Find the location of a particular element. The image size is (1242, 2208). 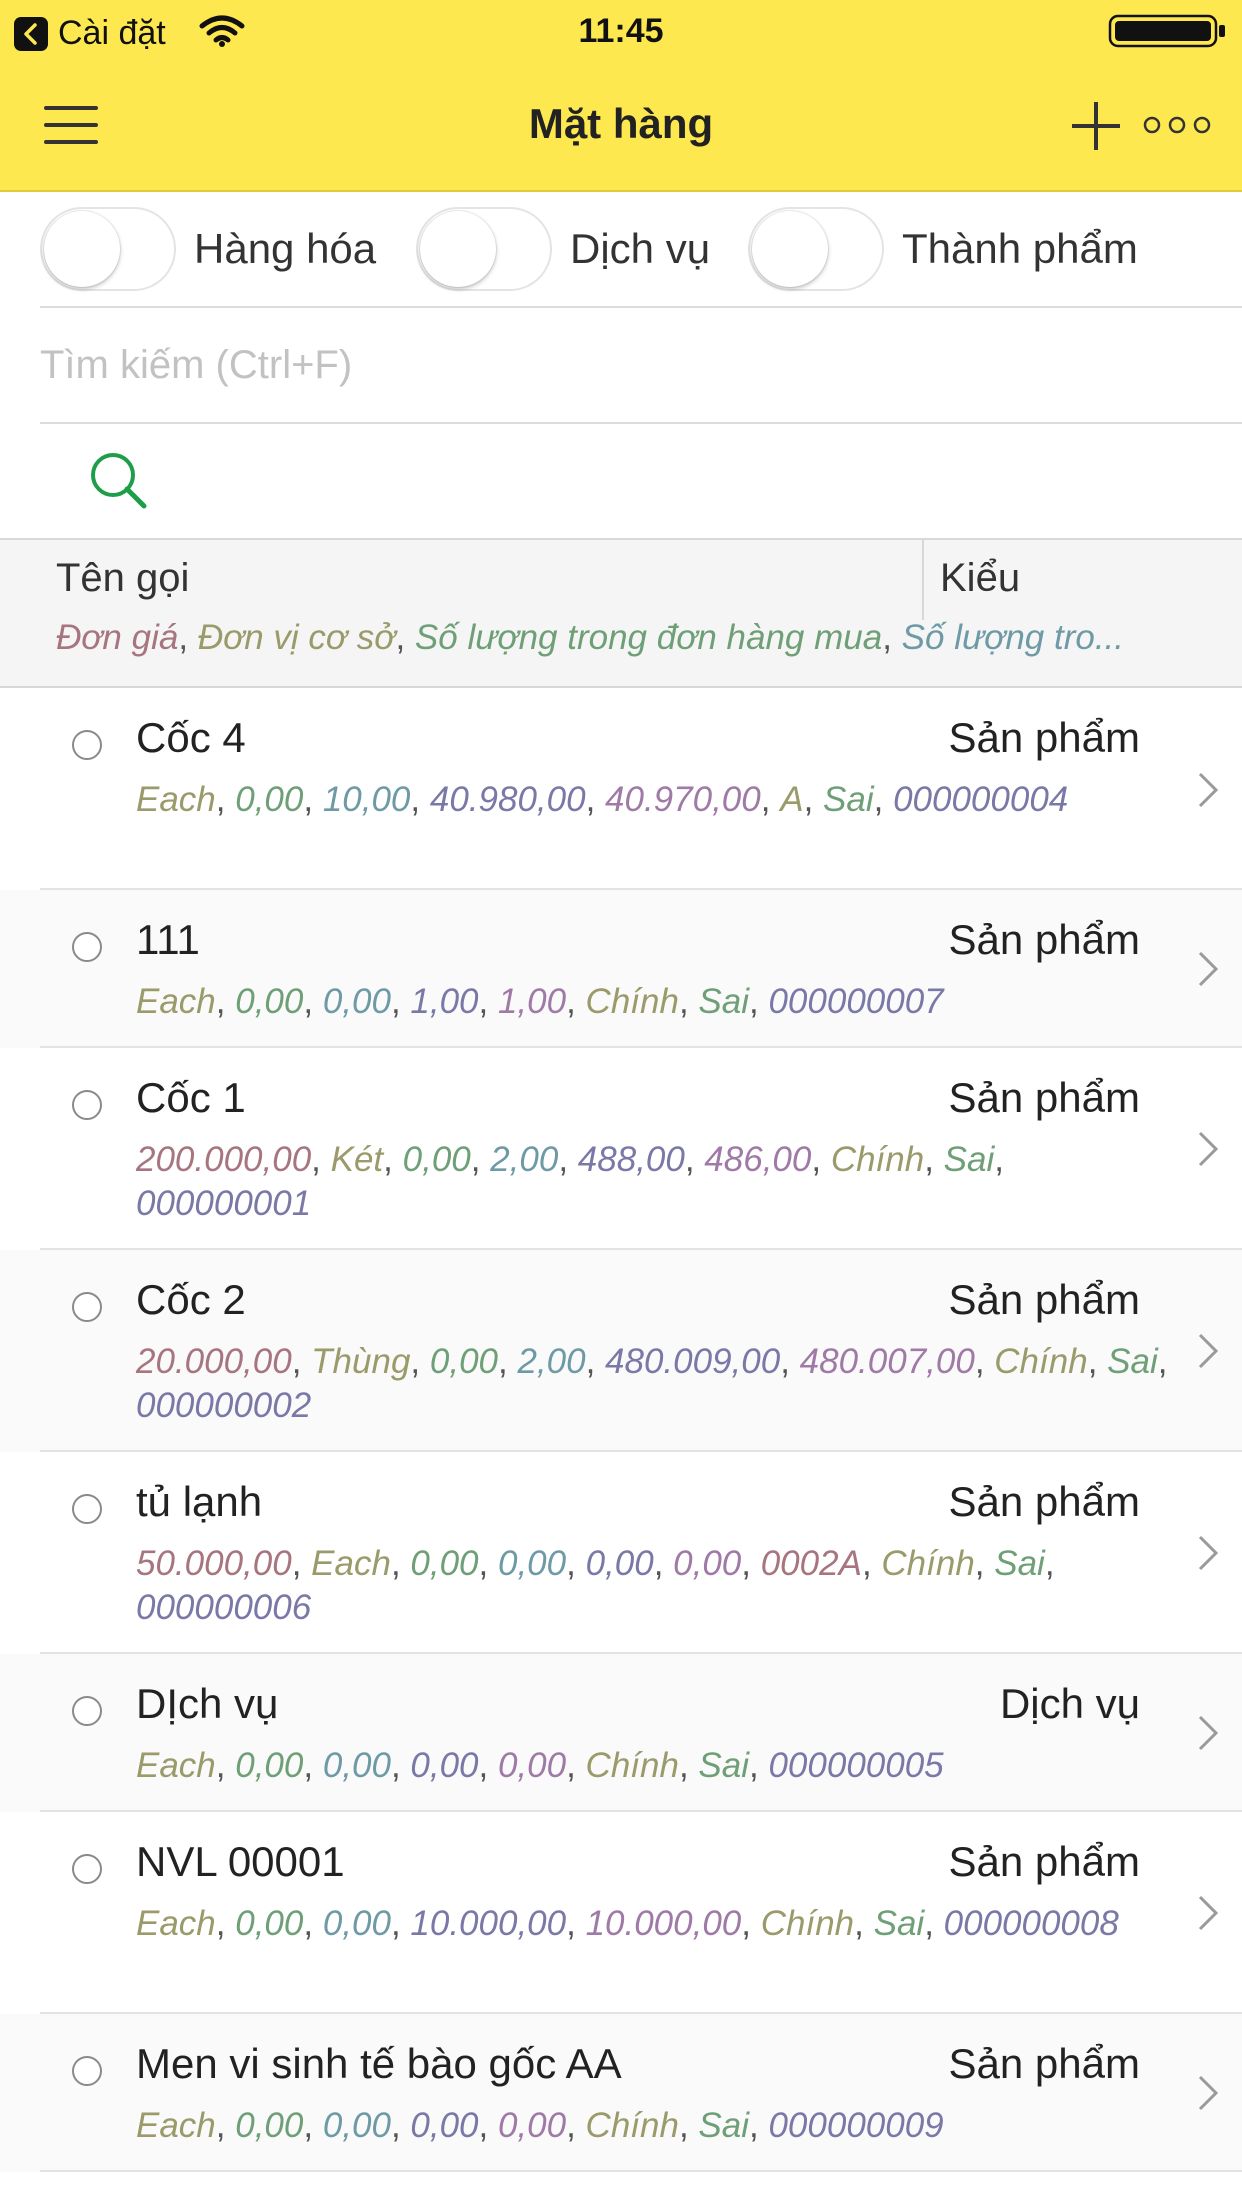

item-field-value: 000000001 is located at coordinates (224, 1203).